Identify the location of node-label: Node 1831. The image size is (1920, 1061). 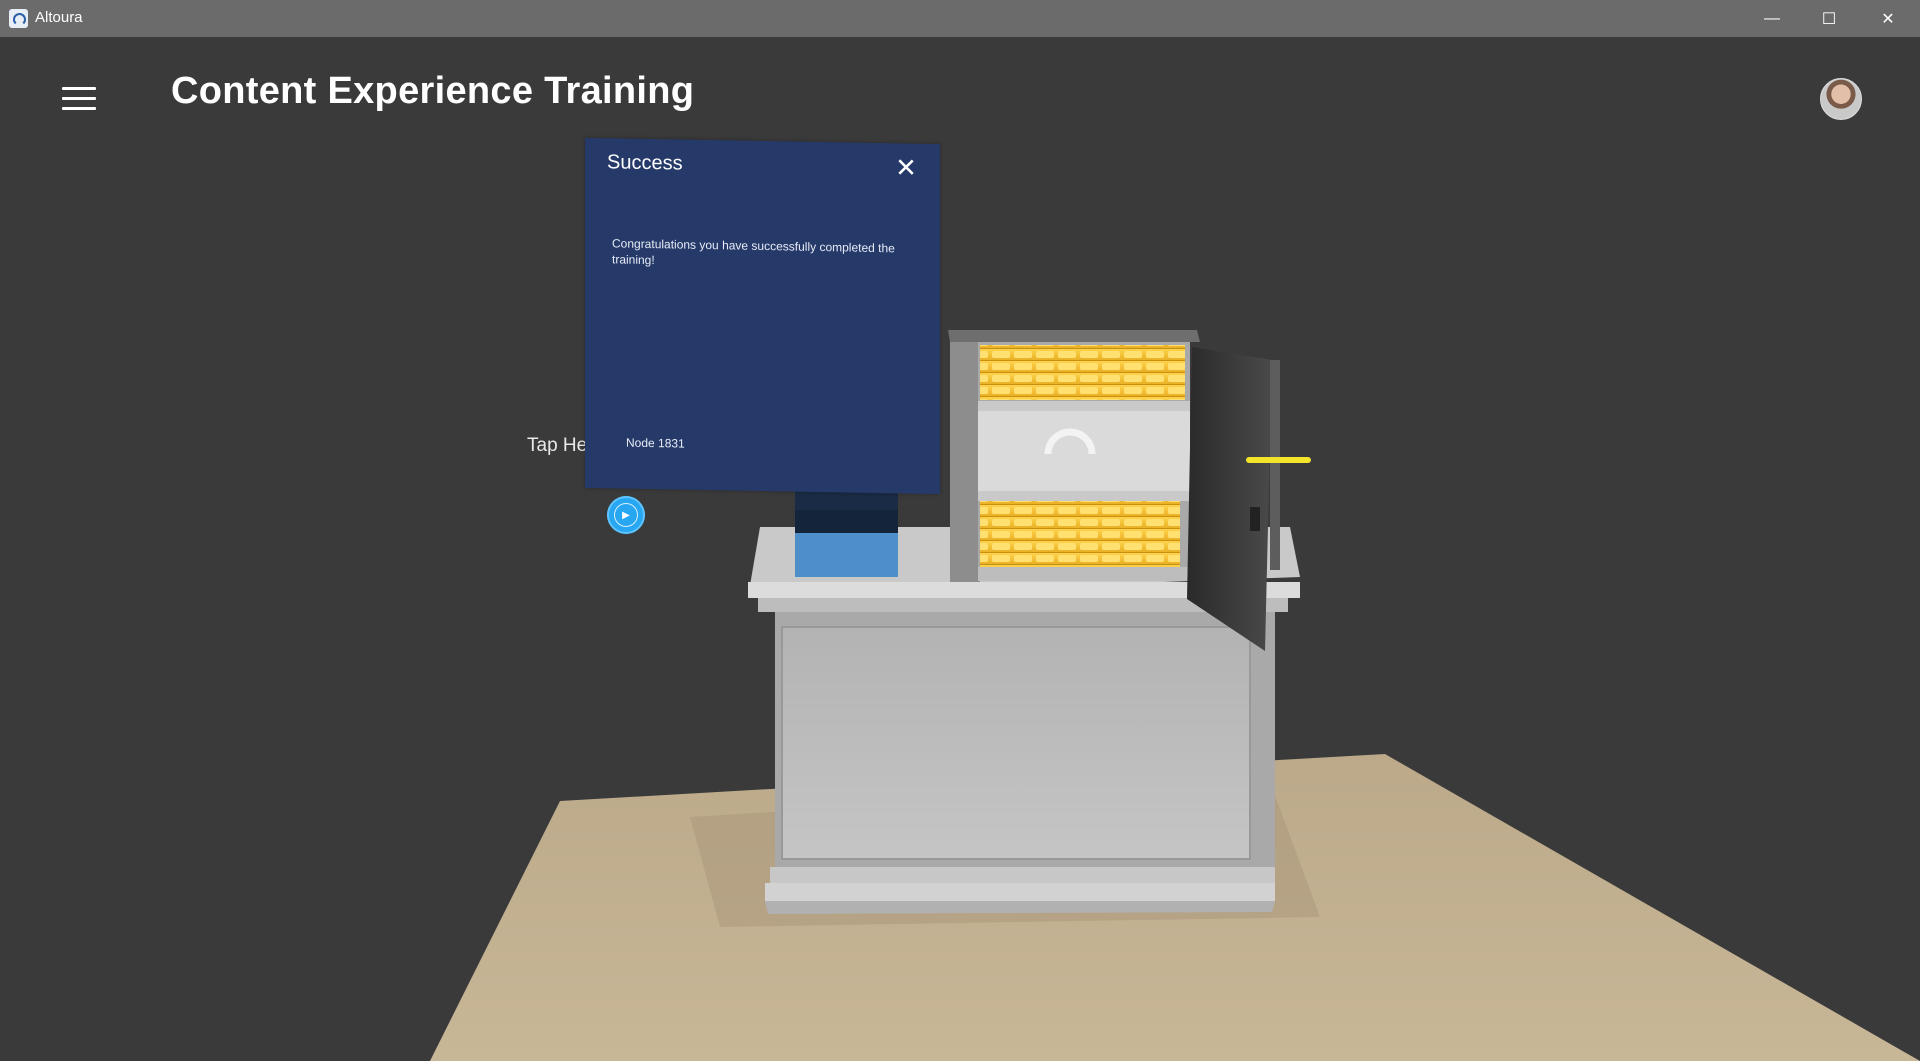
(655, 443).